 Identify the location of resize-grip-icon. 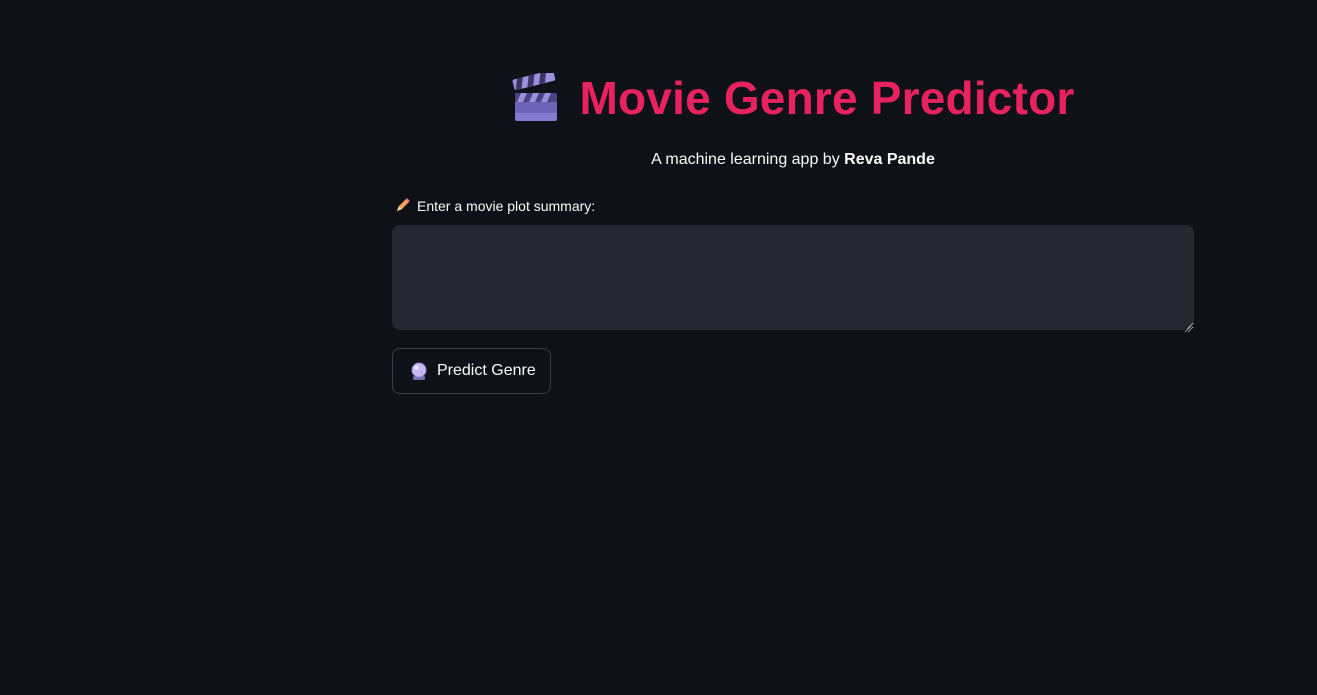
(1188, 326).